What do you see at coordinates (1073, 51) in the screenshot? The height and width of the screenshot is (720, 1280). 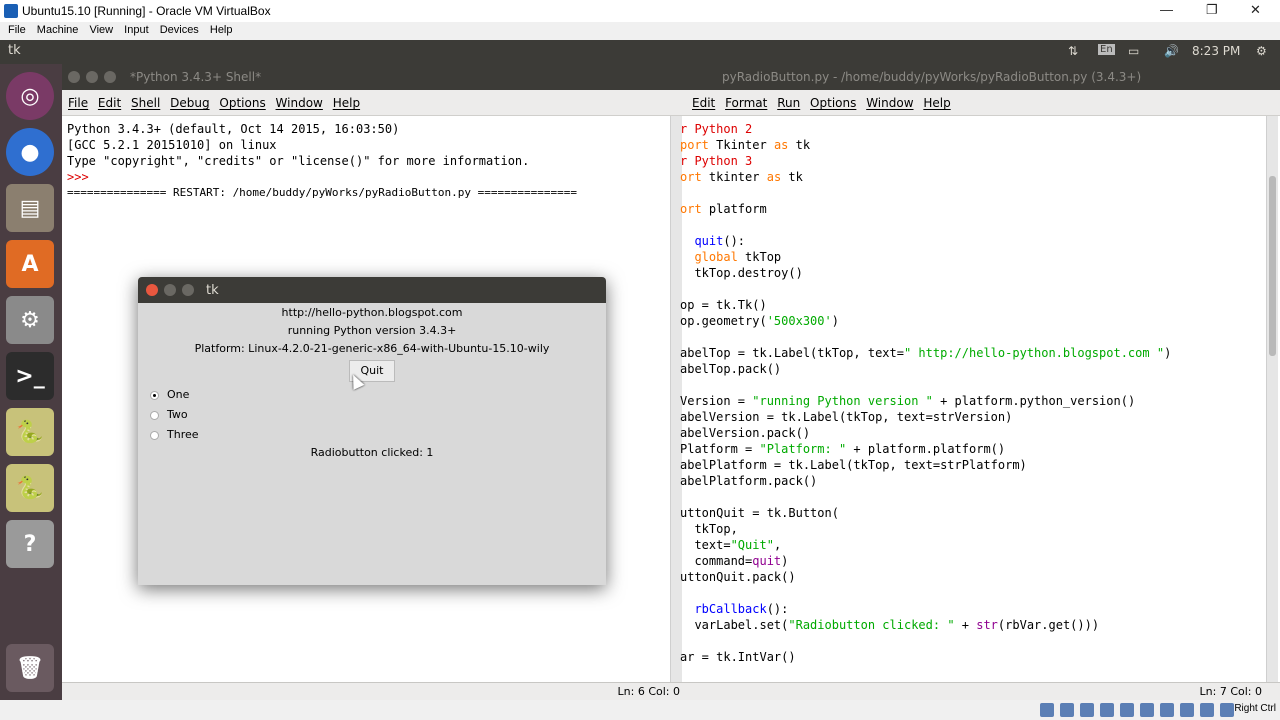 I see `network-sort-icon: ⇅` at bounding box center [1073, 51].